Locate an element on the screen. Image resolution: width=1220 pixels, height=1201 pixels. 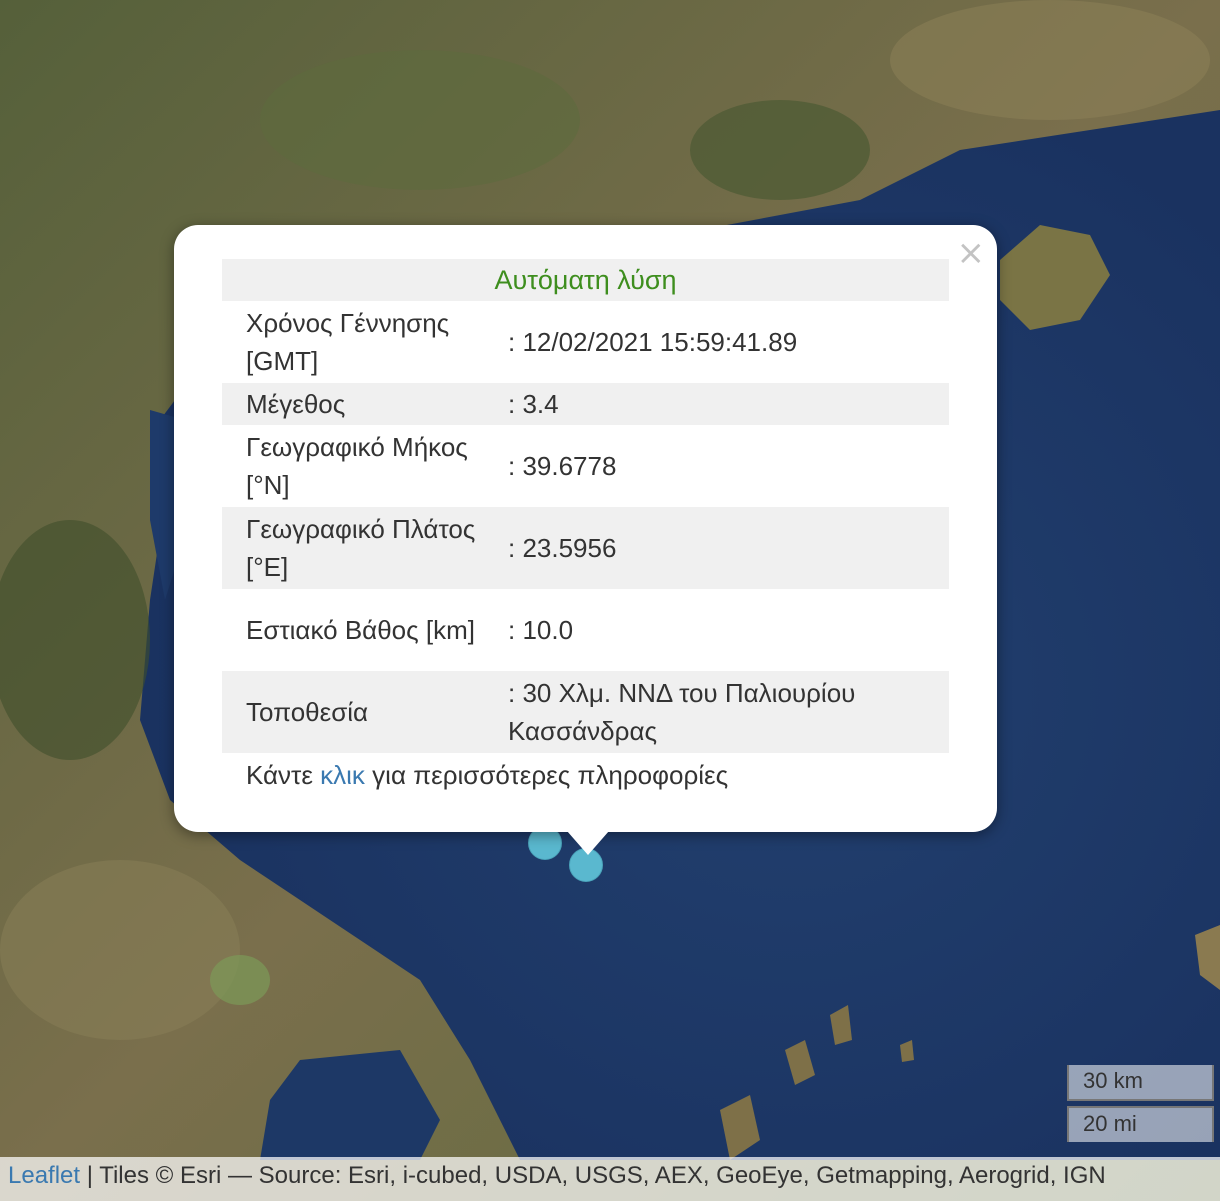
popup-tip is located at coordinates (588, 843).